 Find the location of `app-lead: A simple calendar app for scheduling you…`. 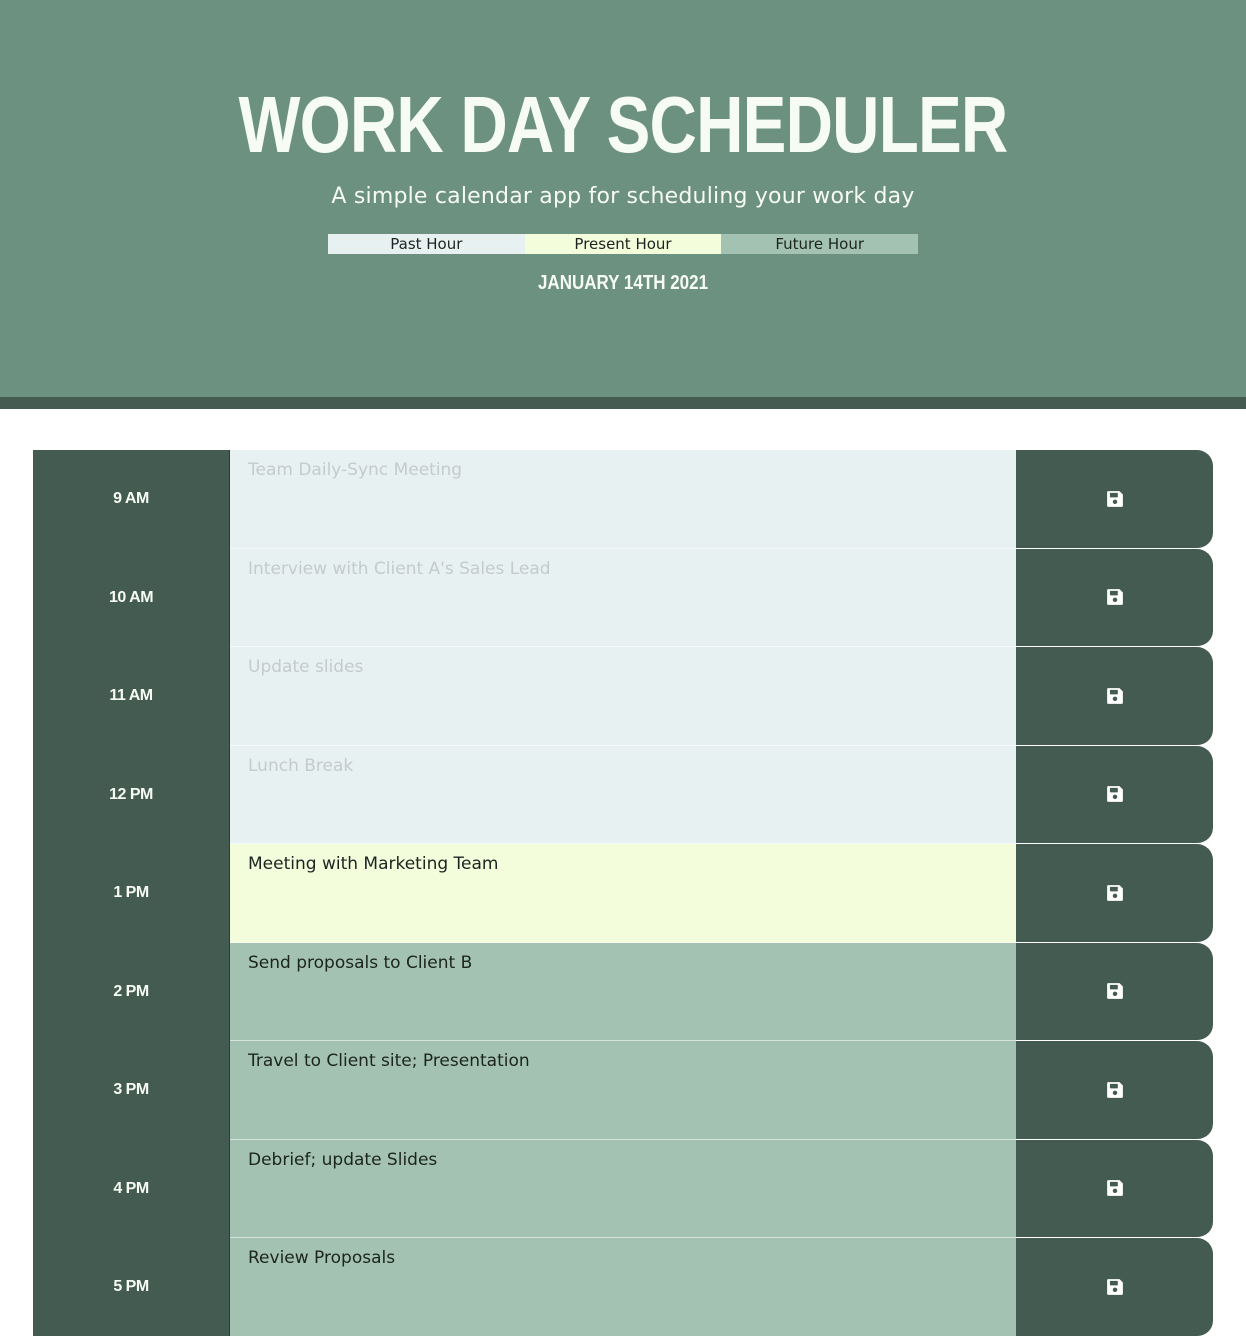

app-lead: A simple calendar app for scheduling you… is located at coordinates (623, 196).